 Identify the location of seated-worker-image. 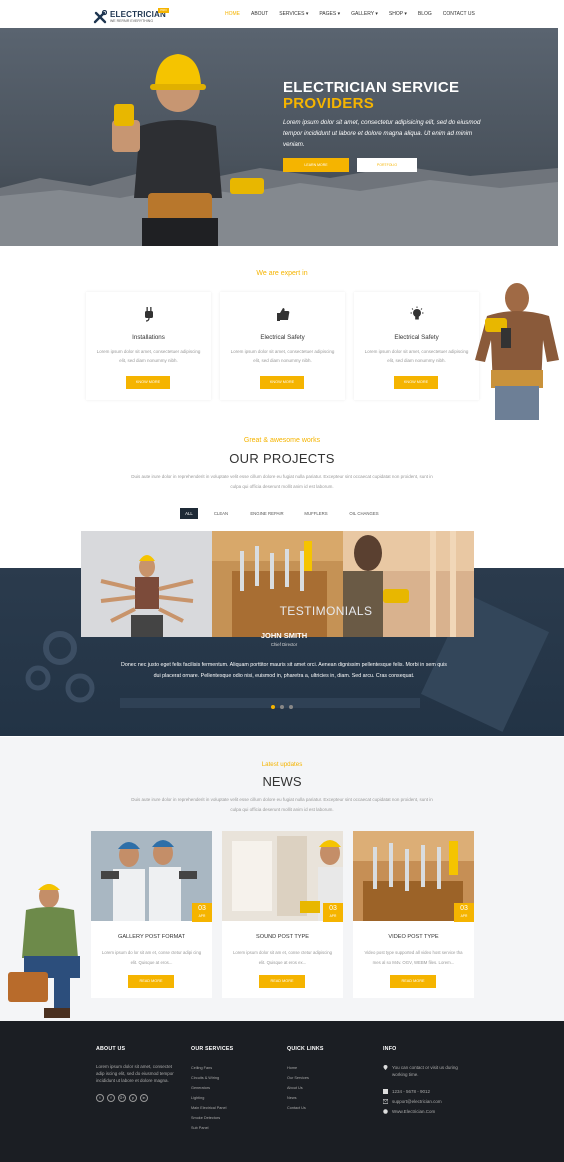
(44, 951).